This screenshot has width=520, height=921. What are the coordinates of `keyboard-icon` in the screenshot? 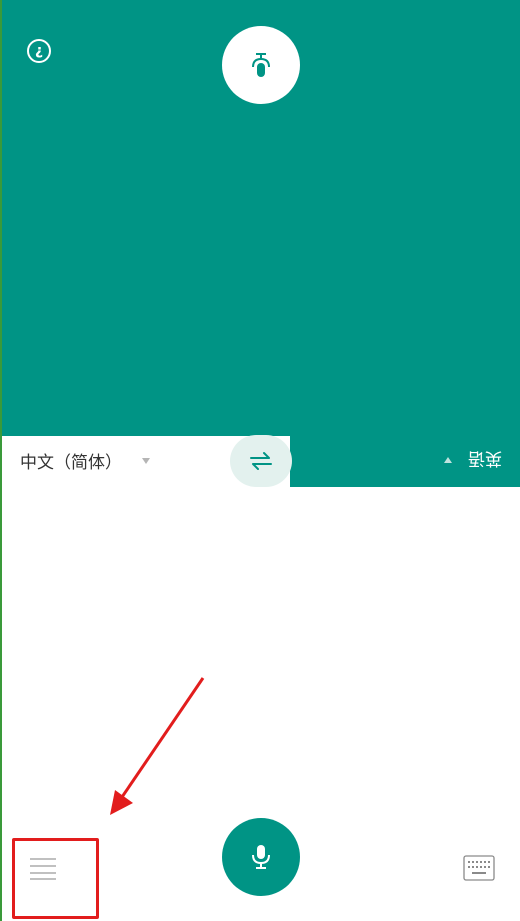 It's located at (479, 868).